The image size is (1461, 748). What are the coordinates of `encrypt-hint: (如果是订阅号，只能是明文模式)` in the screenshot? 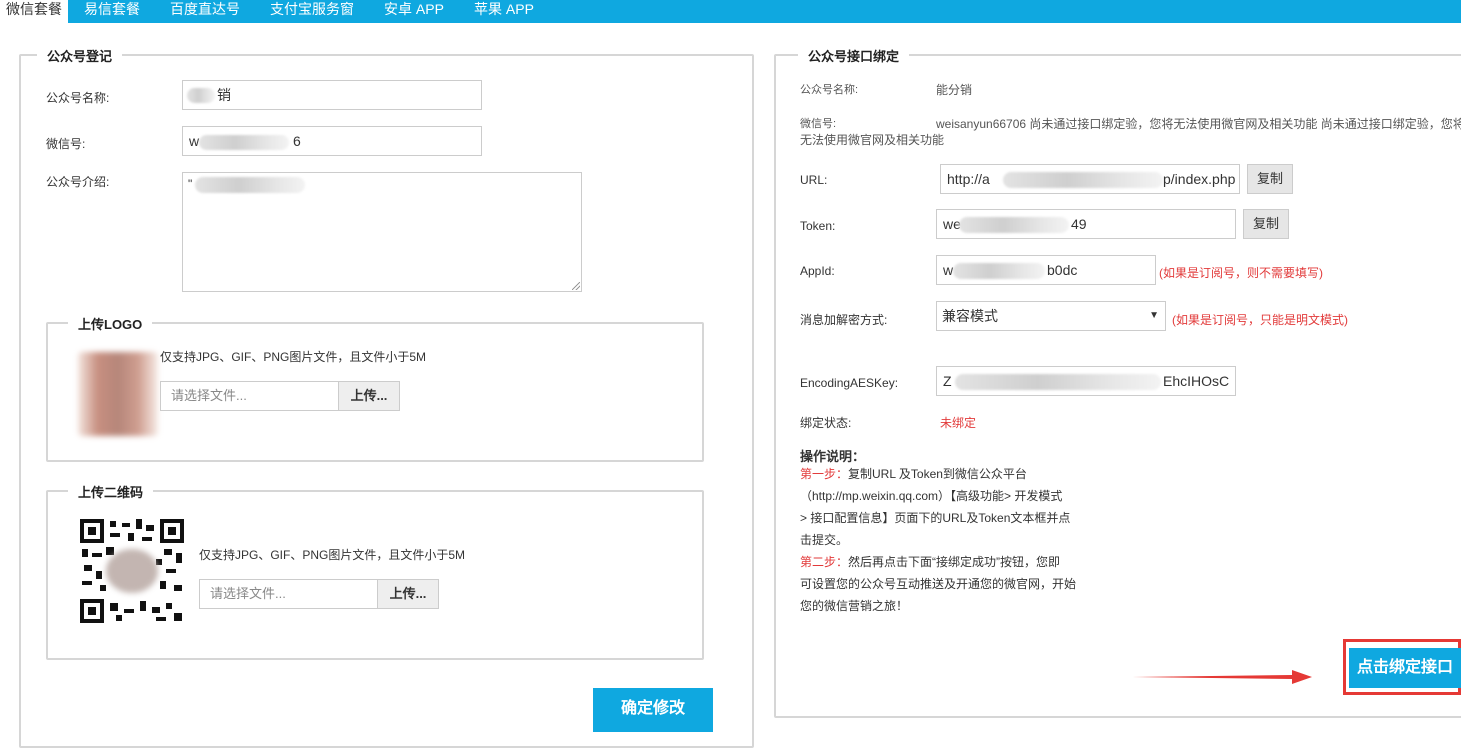 It's located at (1260, 320).